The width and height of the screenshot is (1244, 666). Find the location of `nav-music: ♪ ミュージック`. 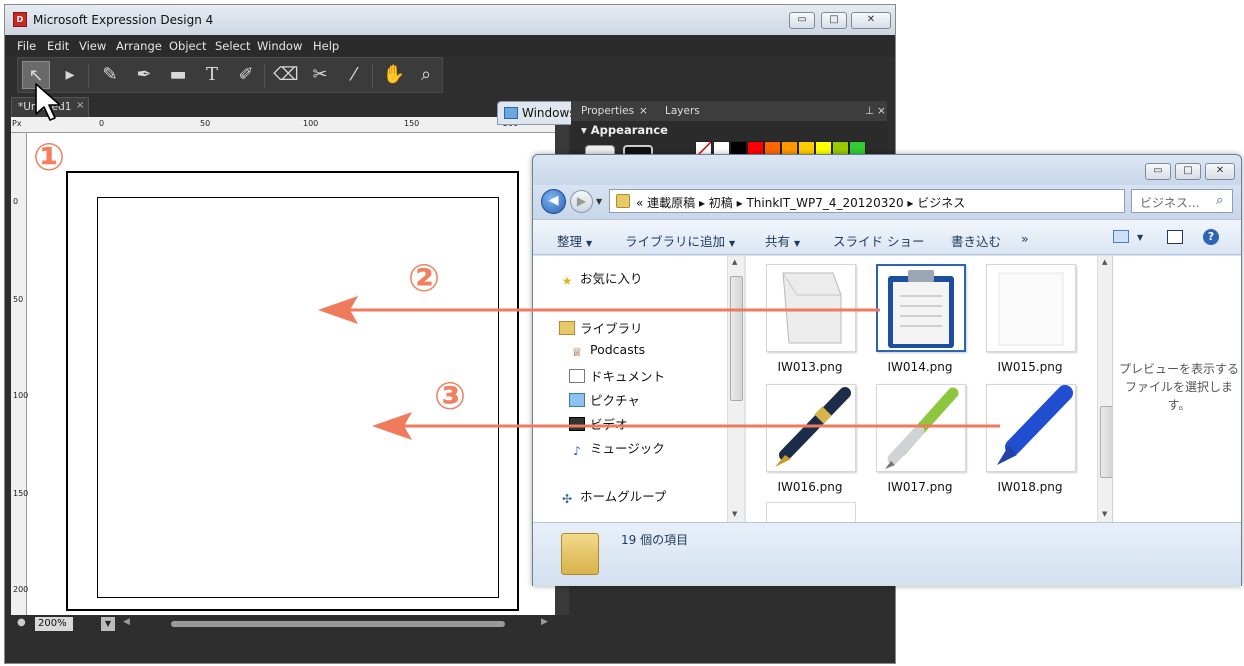

nav-music: ♪ ミュージック is located at coordinates (617, 448).